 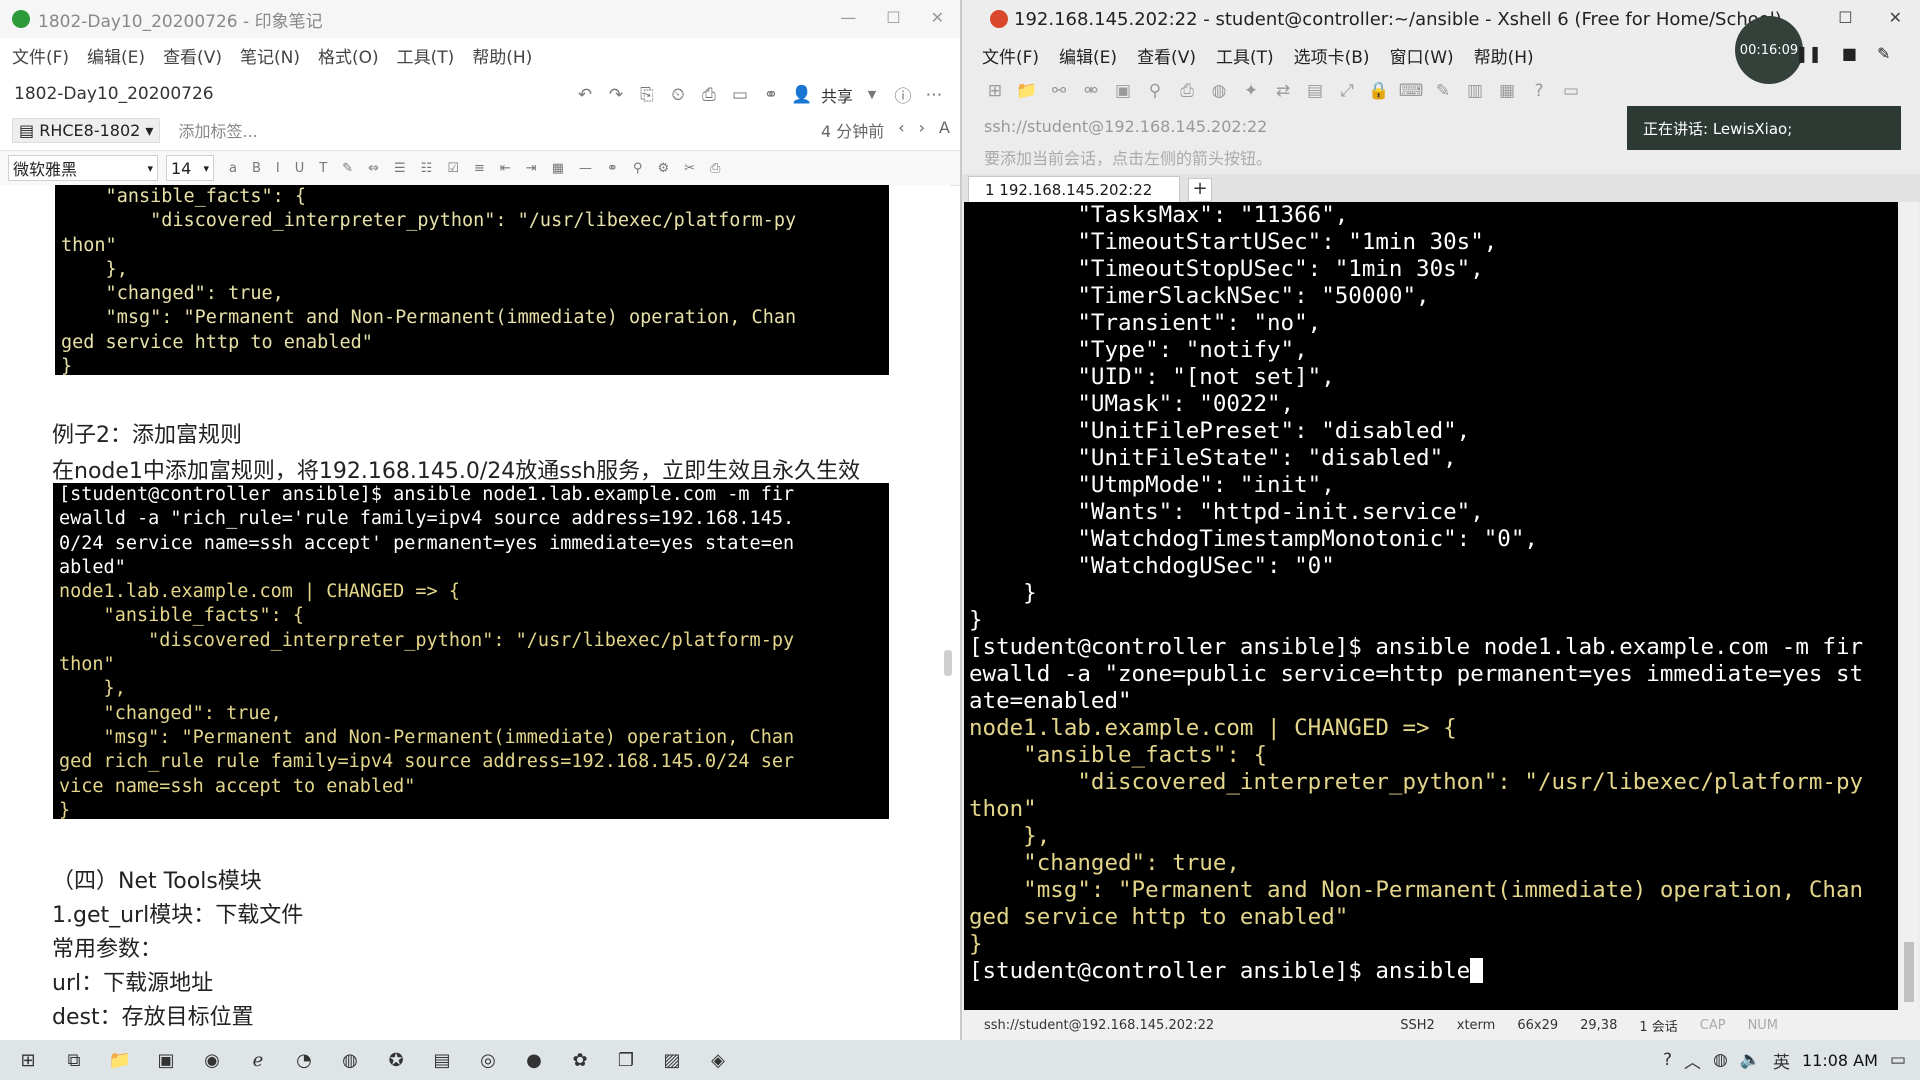 I want to click on font-family-select: 微软雅黑 ▾, so click(x=83, y=168).